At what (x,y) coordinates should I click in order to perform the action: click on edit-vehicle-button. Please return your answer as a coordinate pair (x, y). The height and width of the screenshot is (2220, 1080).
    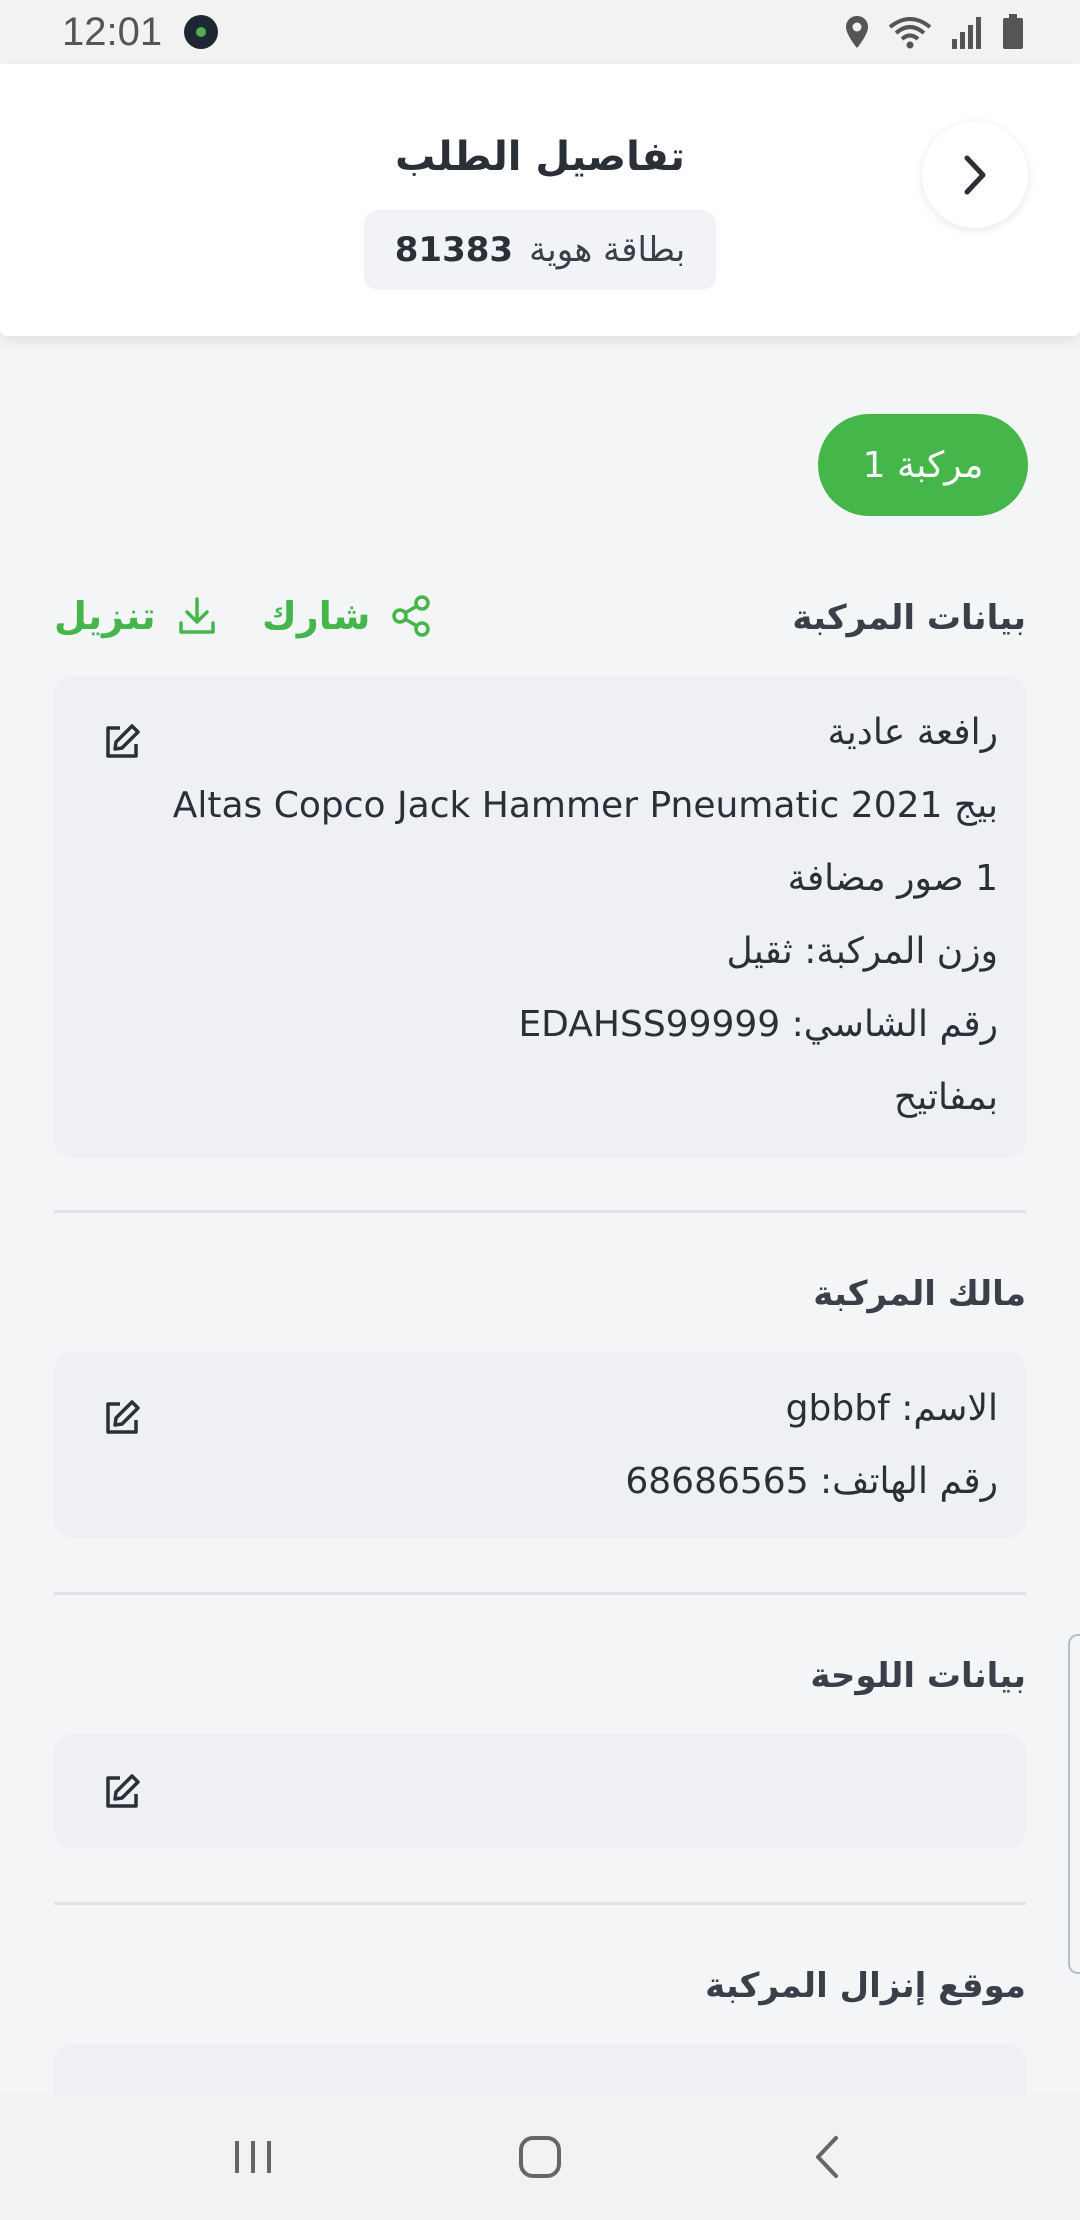
    Looking at the image, I should click on (122, 742).